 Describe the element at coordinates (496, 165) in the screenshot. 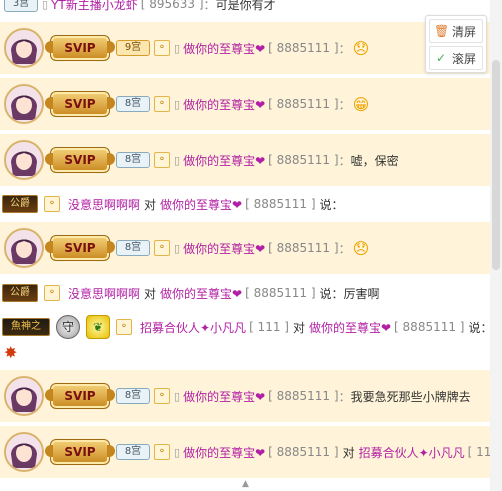

I see `scrollbar-thumb` at that location.